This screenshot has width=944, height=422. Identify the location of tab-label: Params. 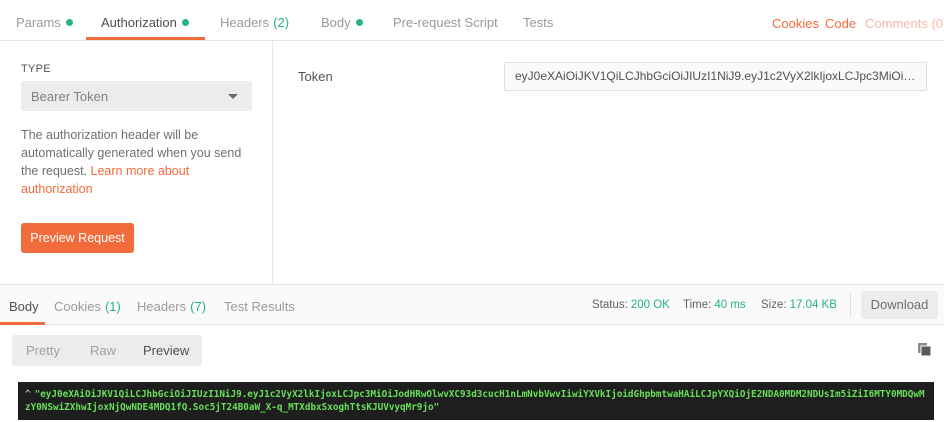
(38, 22).